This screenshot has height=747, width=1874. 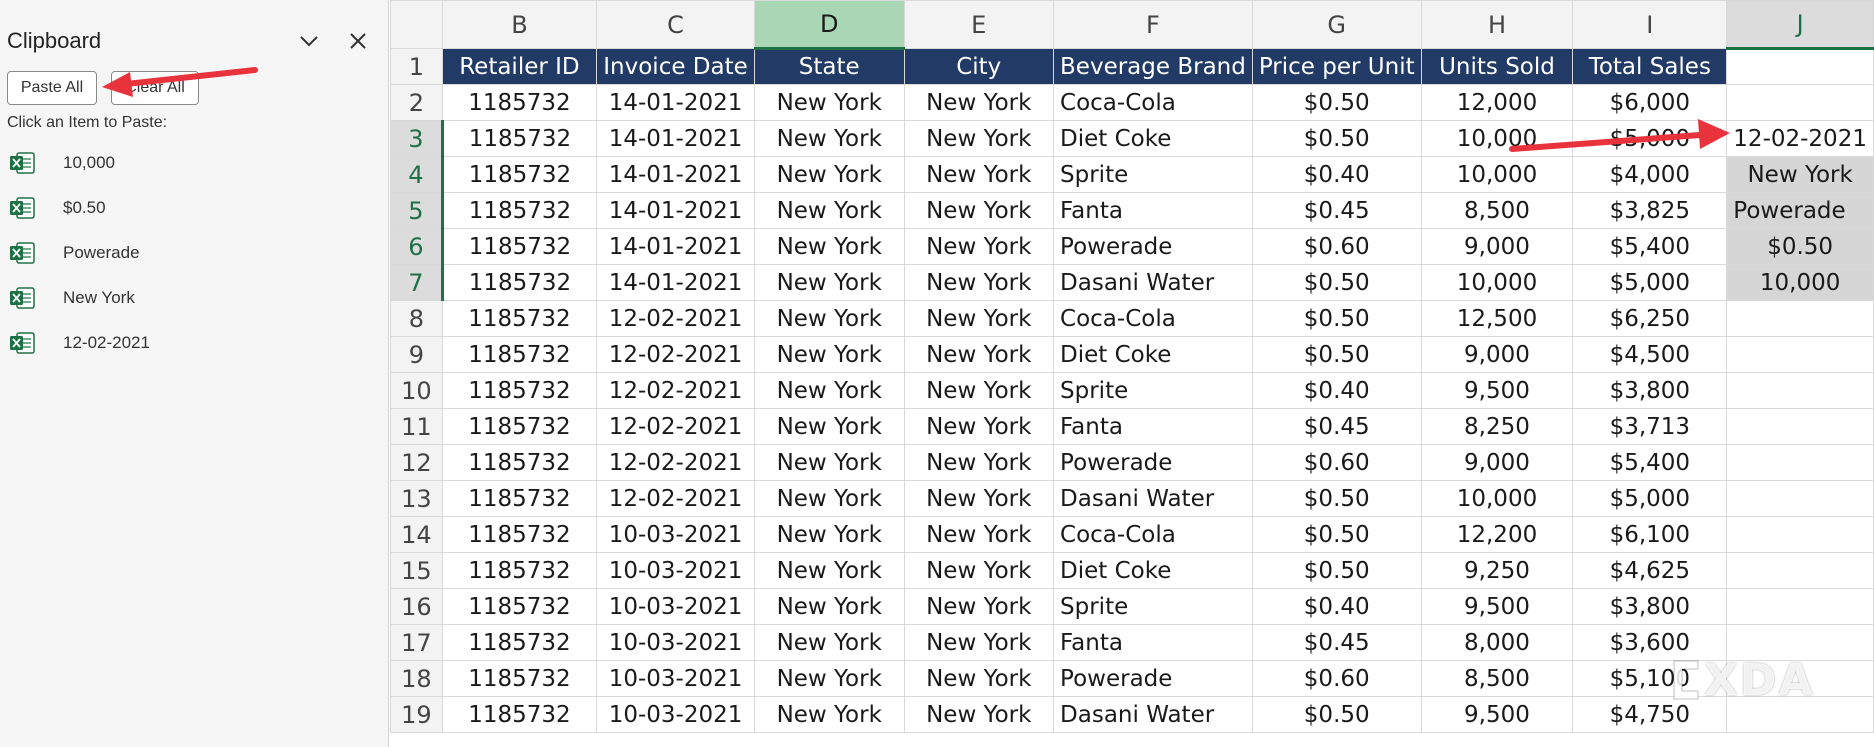 I want to click on pane-options-button, so click(x=309, y=41).